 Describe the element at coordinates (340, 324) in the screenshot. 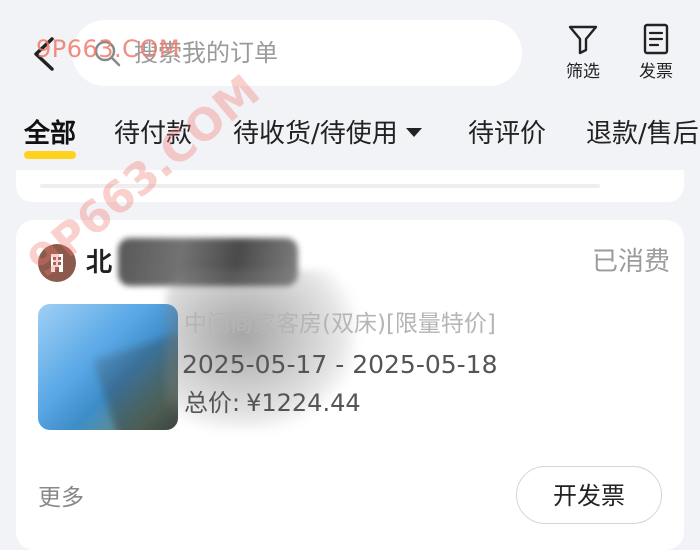

I see `room-name: 中间商家客房(双床)[限量特价]` at that location.